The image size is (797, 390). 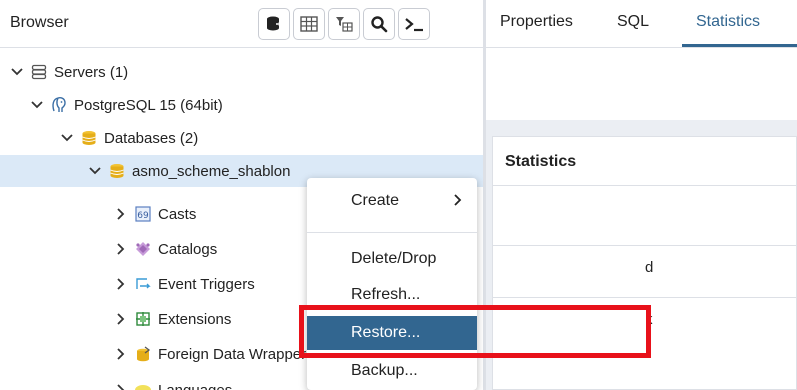 I want to click on tree-label: Languages, so click(x=195, y=385).